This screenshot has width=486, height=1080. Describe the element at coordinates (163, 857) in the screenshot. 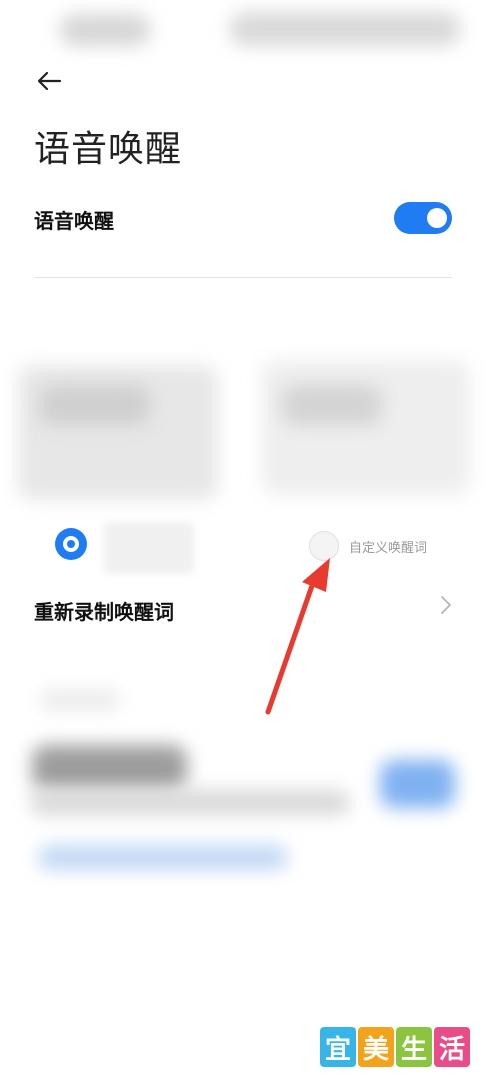

I see `blurred-link` at that location.